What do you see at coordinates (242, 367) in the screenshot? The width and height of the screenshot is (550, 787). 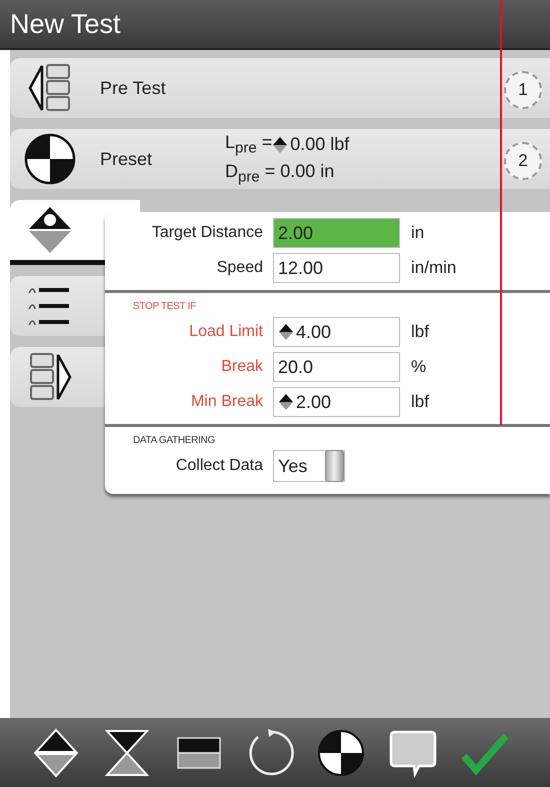 I see `field-label: Break` at bounding box center [242, 367].